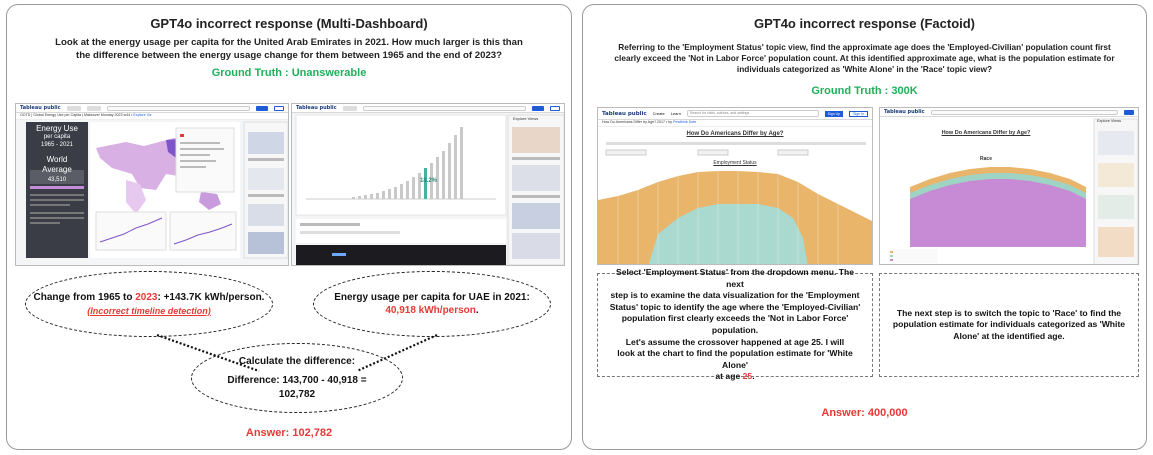 The width and height of the screenshot is (1153, 455). What do you see at coordinates (1013, 191) in the screenshot?
I see `race-chart` at bounding box center [1013, 191].